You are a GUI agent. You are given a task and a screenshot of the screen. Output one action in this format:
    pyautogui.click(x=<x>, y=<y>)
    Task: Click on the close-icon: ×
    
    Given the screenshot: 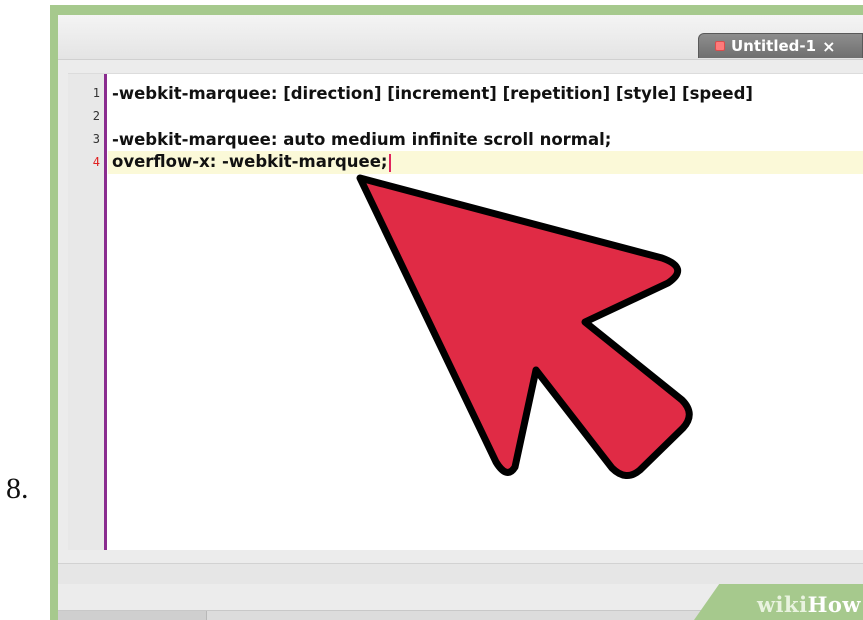 What is the action you would take?
    pyautogui.click(x=828, y=46)
    